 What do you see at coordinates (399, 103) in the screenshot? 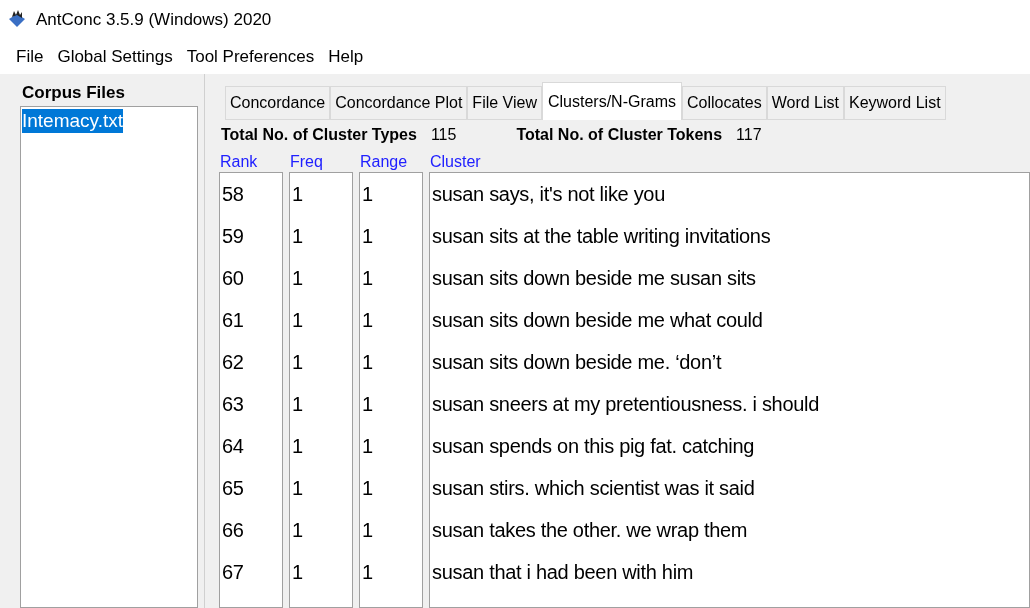
I see `tab: Concordance Plot` at bounding box center [399, 103].